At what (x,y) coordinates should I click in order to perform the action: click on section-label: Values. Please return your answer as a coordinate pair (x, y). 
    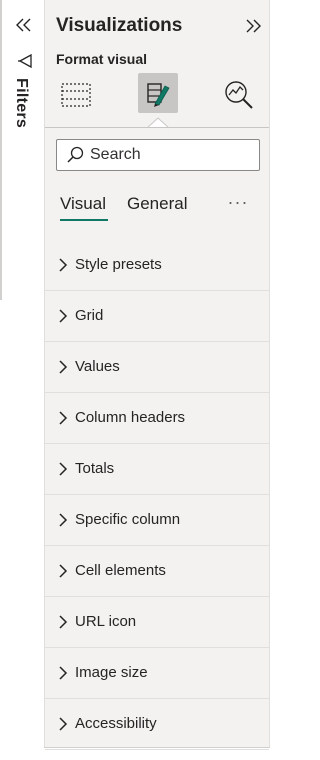
    Looking at the image, I should click on (97, 366).